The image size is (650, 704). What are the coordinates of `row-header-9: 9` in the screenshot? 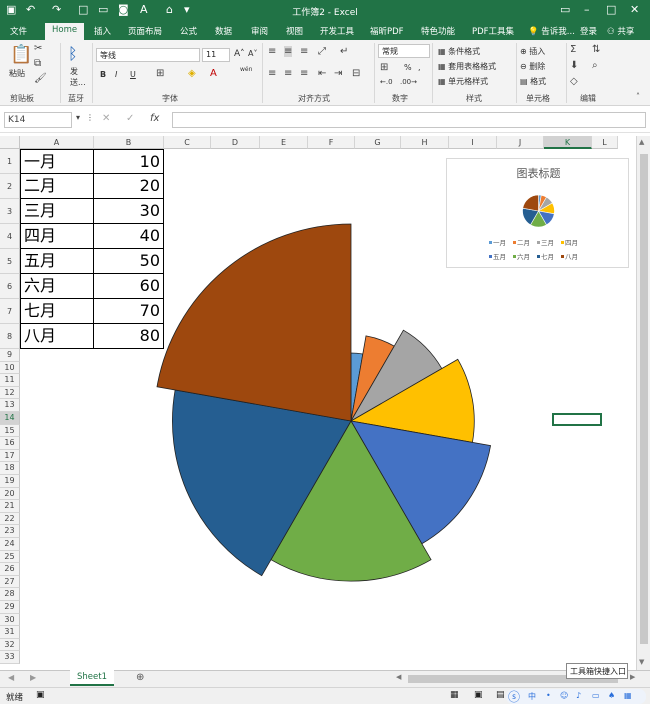 It's located at (10, 355).